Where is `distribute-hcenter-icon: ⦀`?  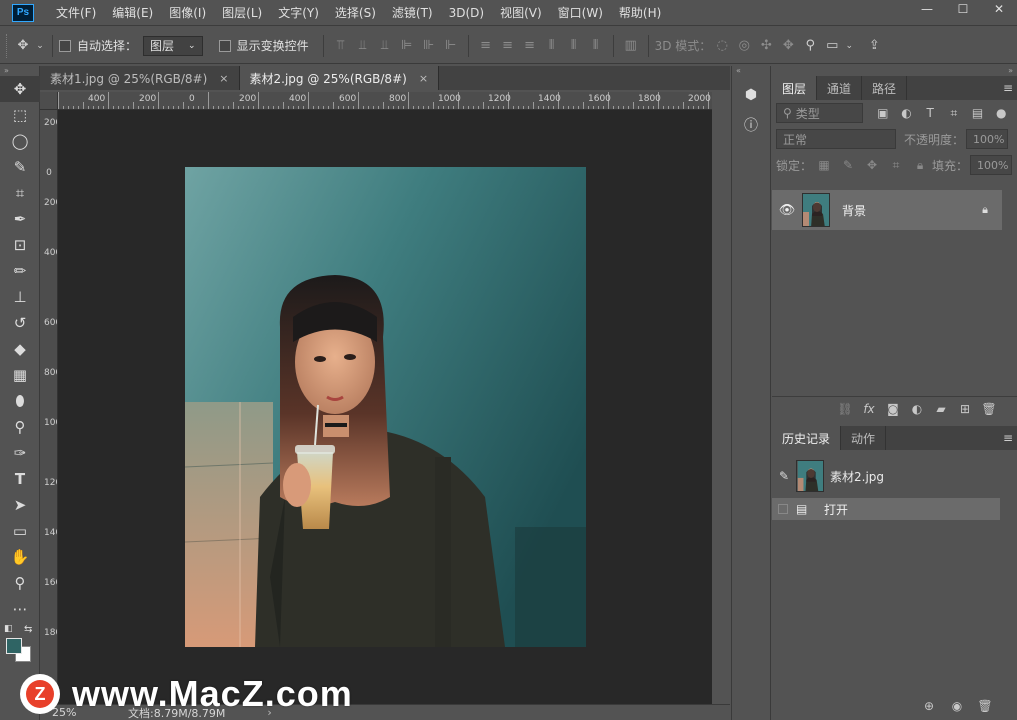
distribute-hcenter-icon: ⦀ is located at coordinates (574, 46).